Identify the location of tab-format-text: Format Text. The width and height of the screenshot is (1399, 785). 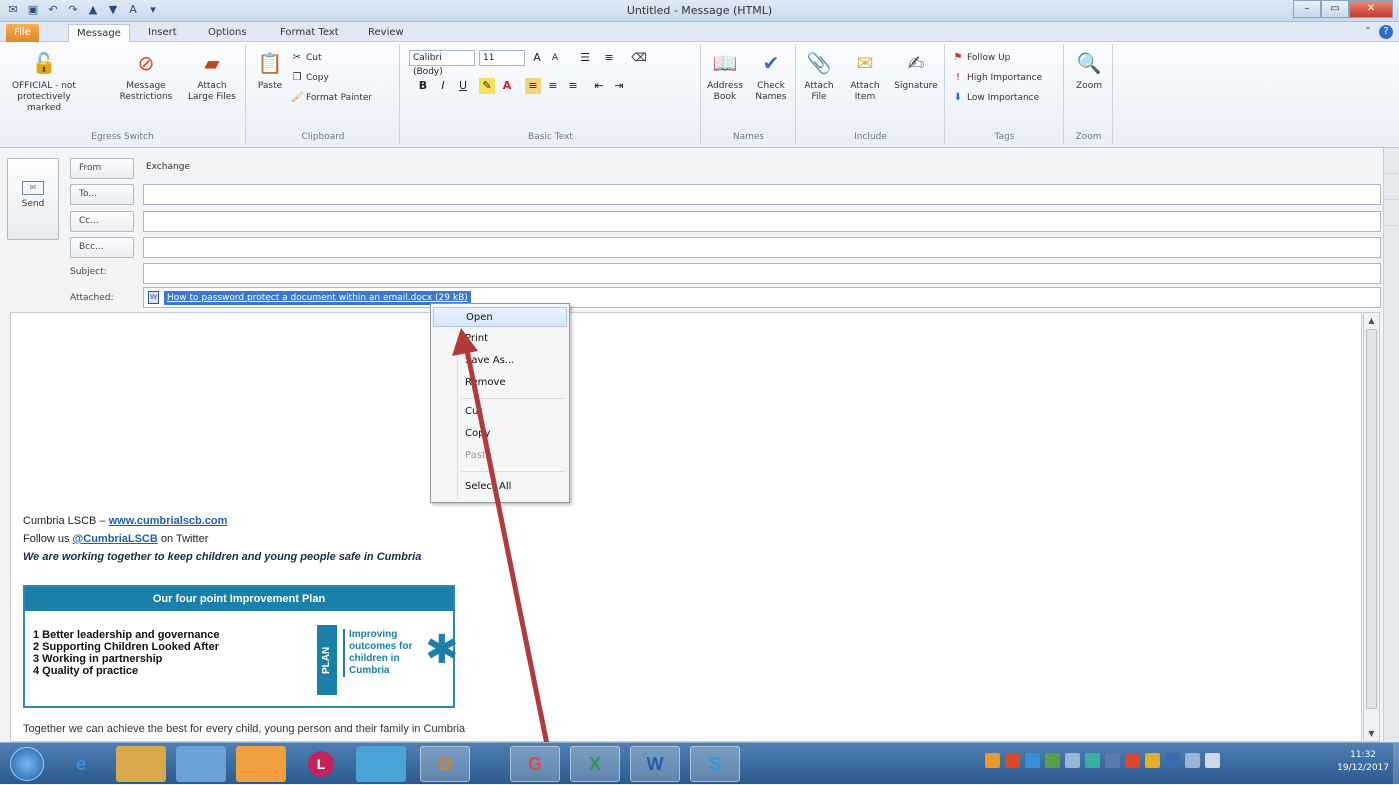
(309, 33).